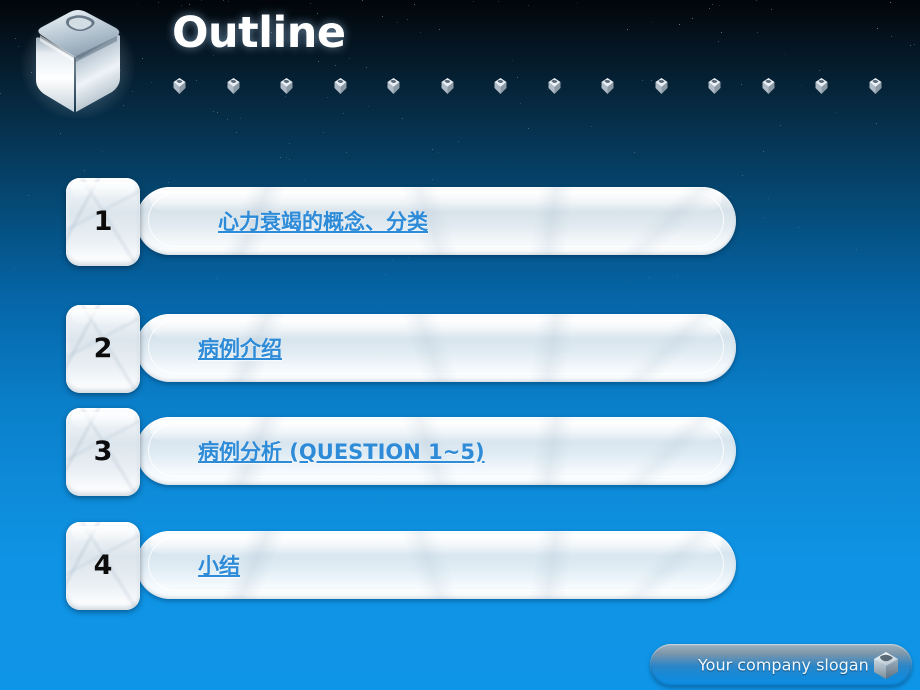 This screenshot has height=690, width=920. I want to click on outline-item-number-badge: 4, so click(103, 566).